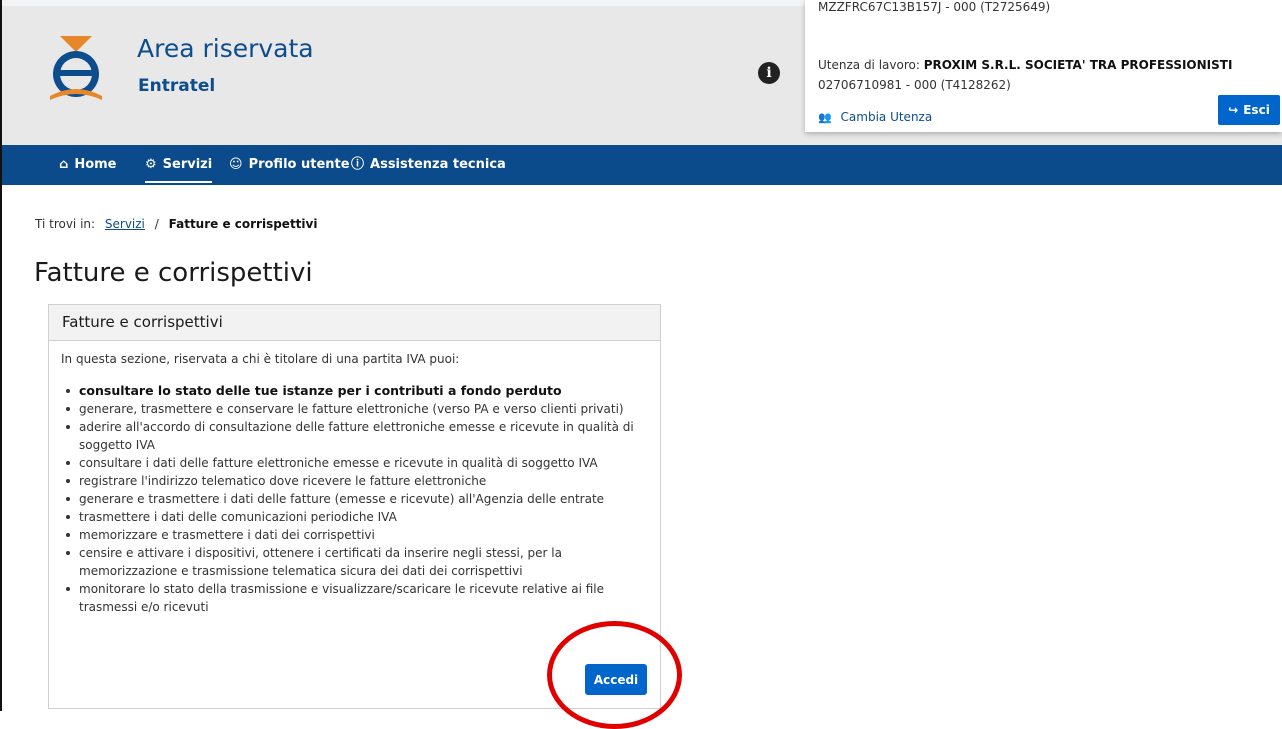 The width and height of the screenshot is (1282, 729). Describe the element at coordinates (173, 273) in the screenshot. I see `page-title: Fatture e corrispettivi` at that location.